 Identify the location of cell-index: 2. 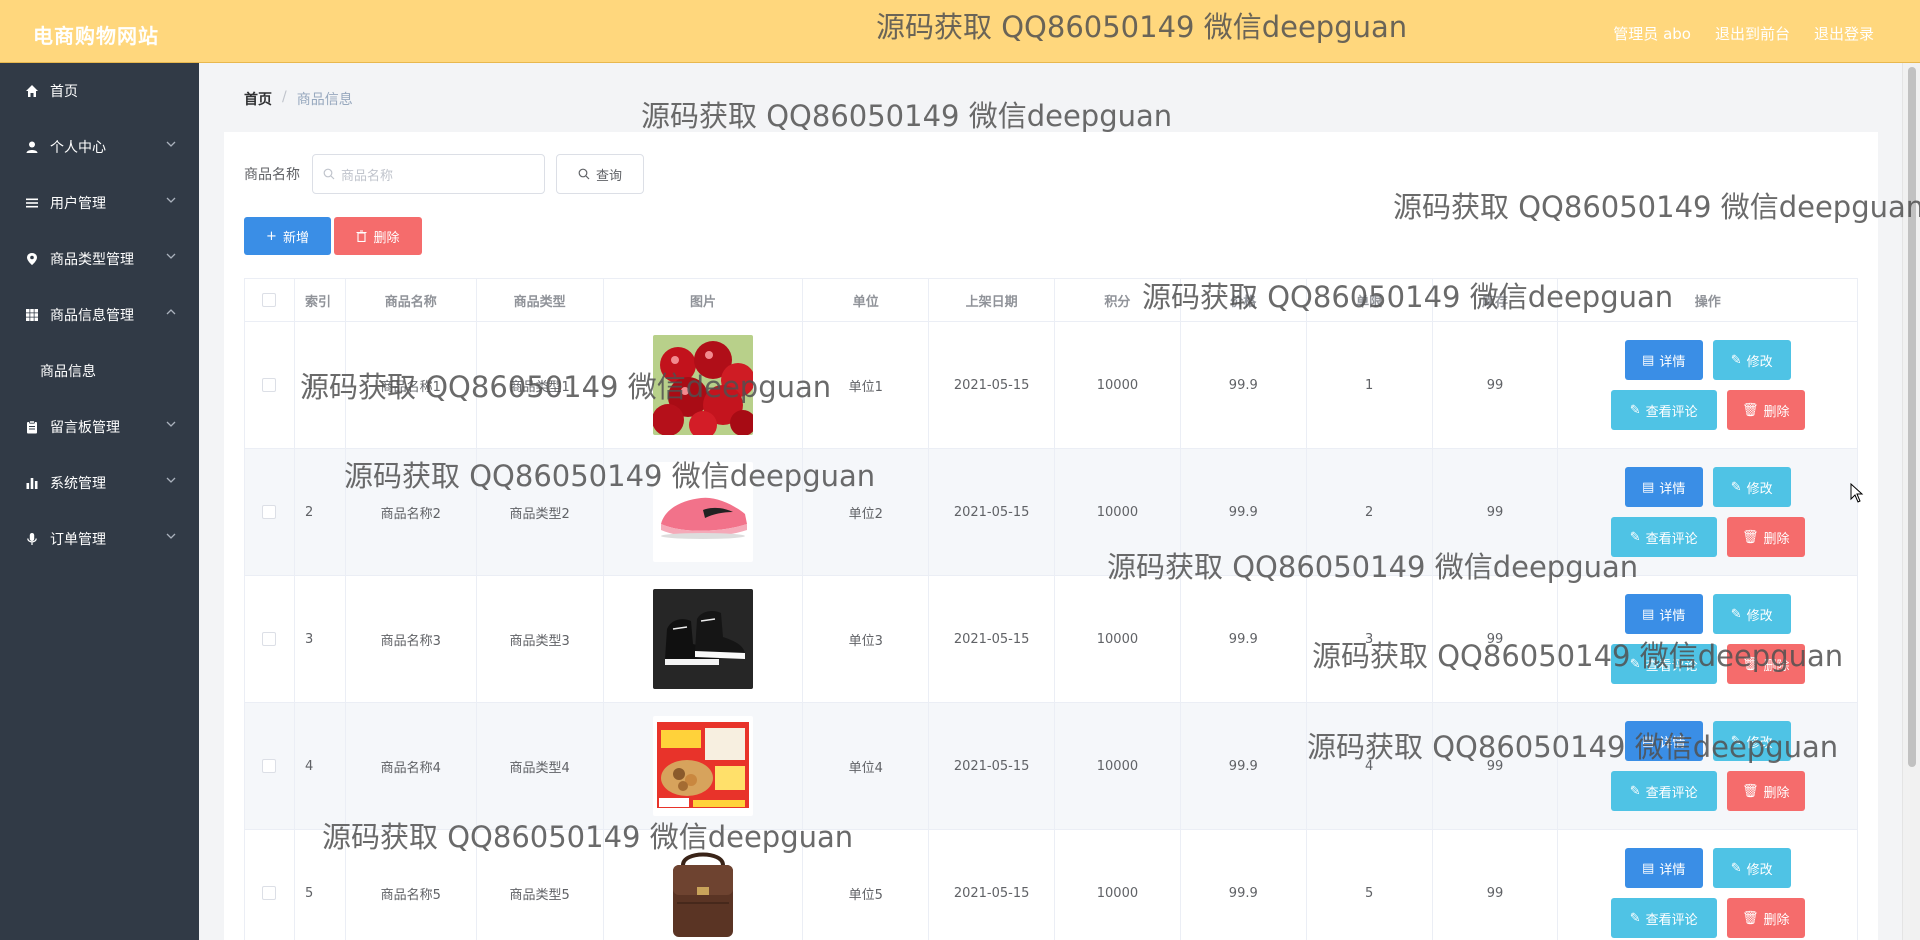
(320, 512).